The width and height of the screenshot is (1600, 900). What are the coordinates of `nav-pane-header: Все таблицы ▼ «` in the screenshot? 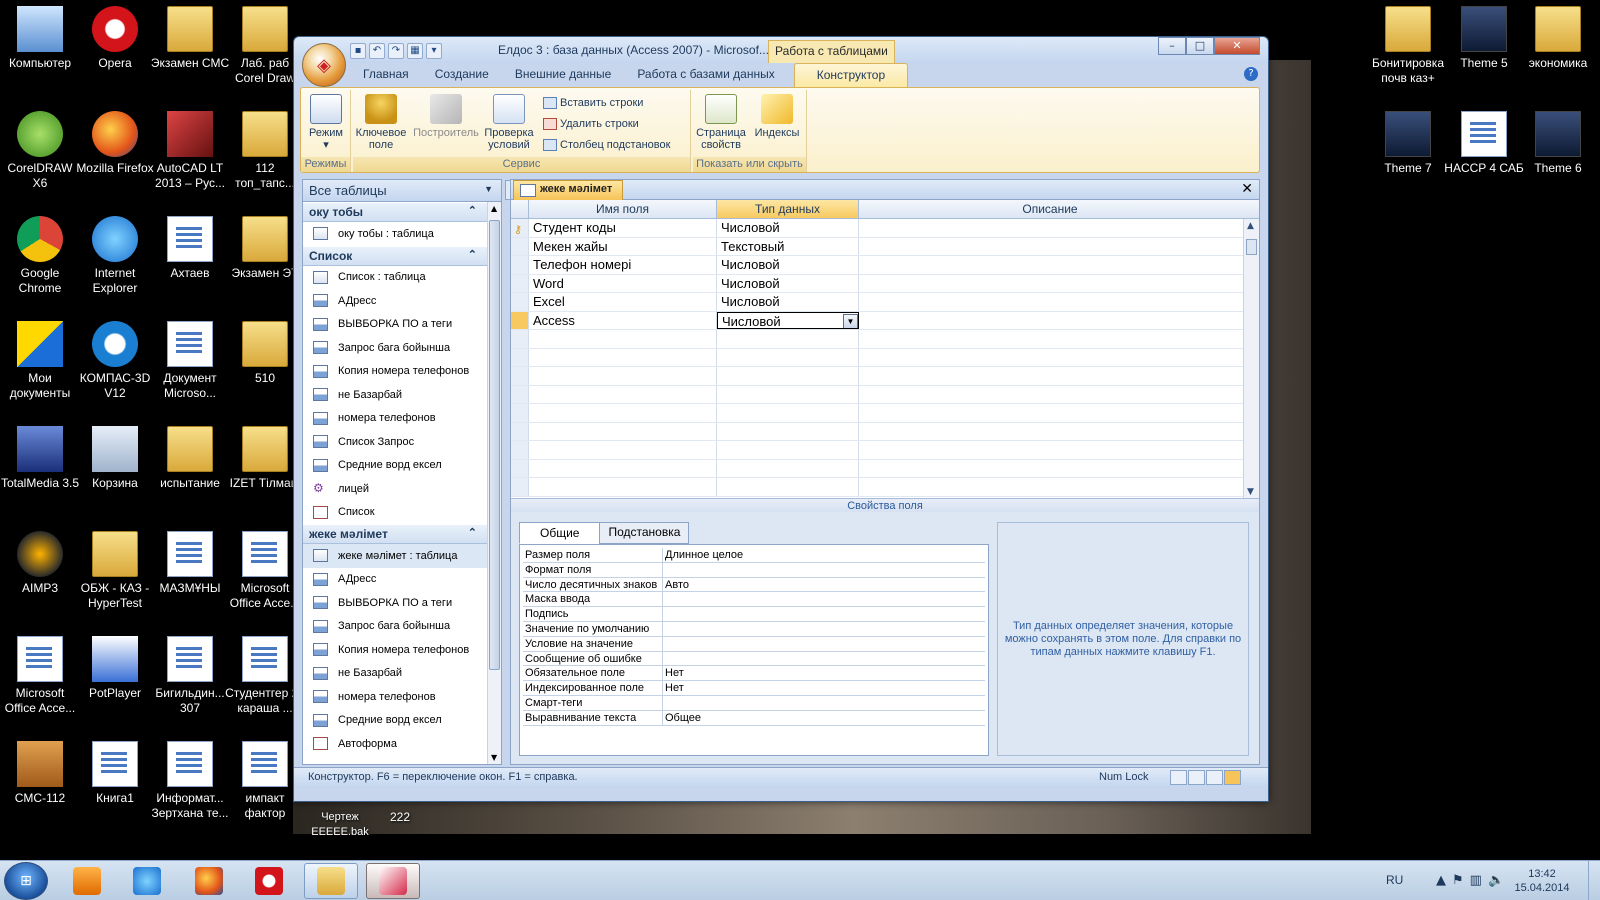 It's located at (413, 191).